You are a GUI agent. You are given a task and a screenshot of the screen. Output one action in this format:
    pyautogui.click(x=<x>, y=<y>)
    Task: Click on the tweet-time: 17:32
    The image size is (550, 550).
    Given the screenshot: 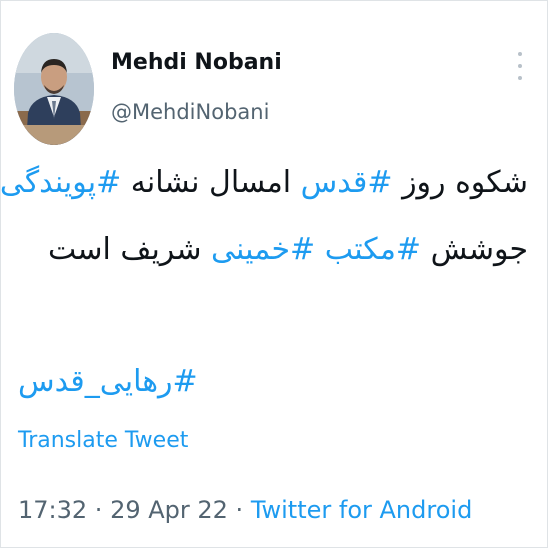 What is the action you would take?
    pyautogui.click(x=52, y=510)
    